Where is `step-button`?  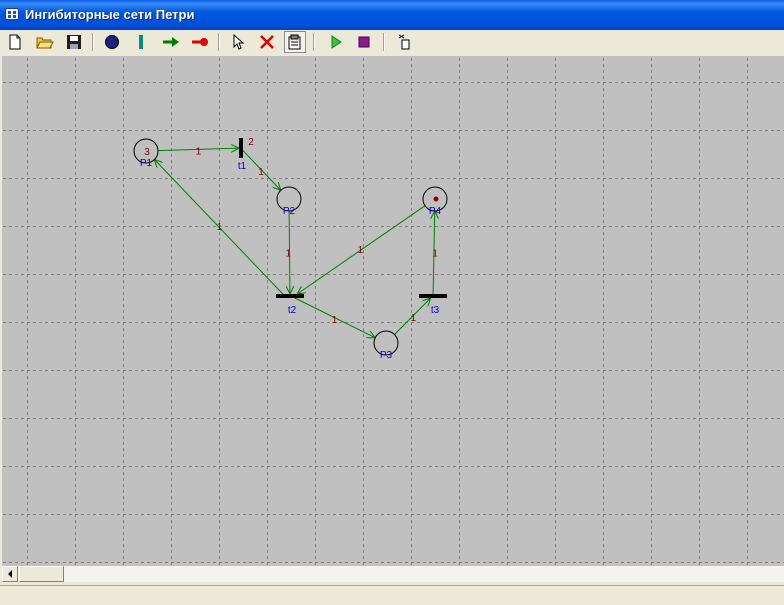
step-button is located at coordinates (404, 42).